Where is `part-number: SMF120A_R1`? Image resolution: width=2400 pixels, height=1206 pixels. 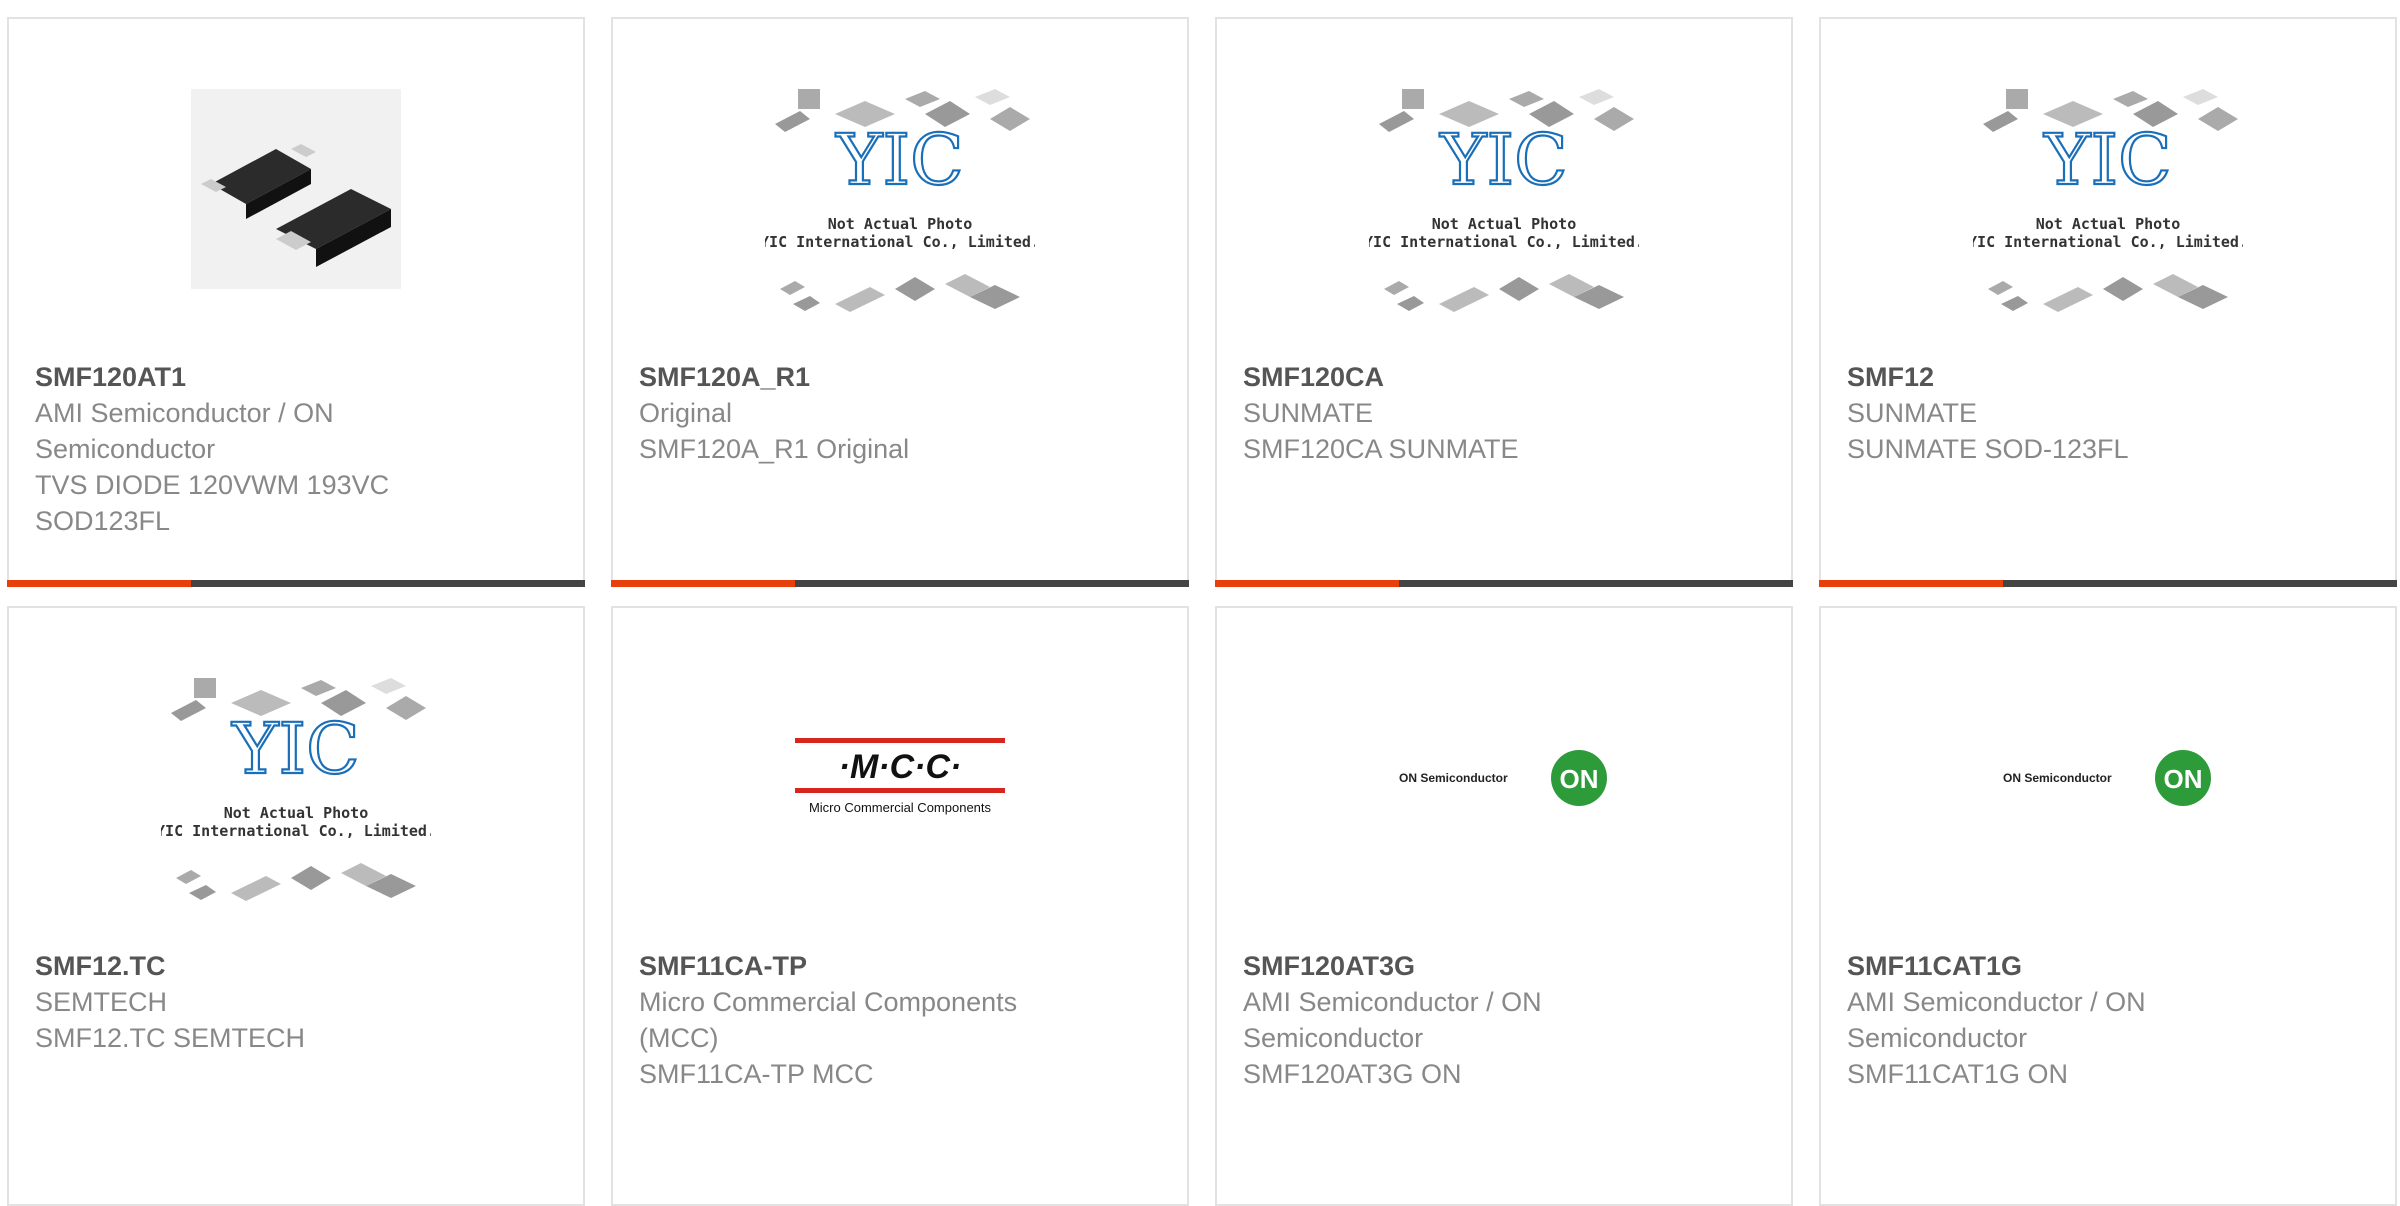 part-number: SMF120A_R1 is located at coordinates (903, 377).